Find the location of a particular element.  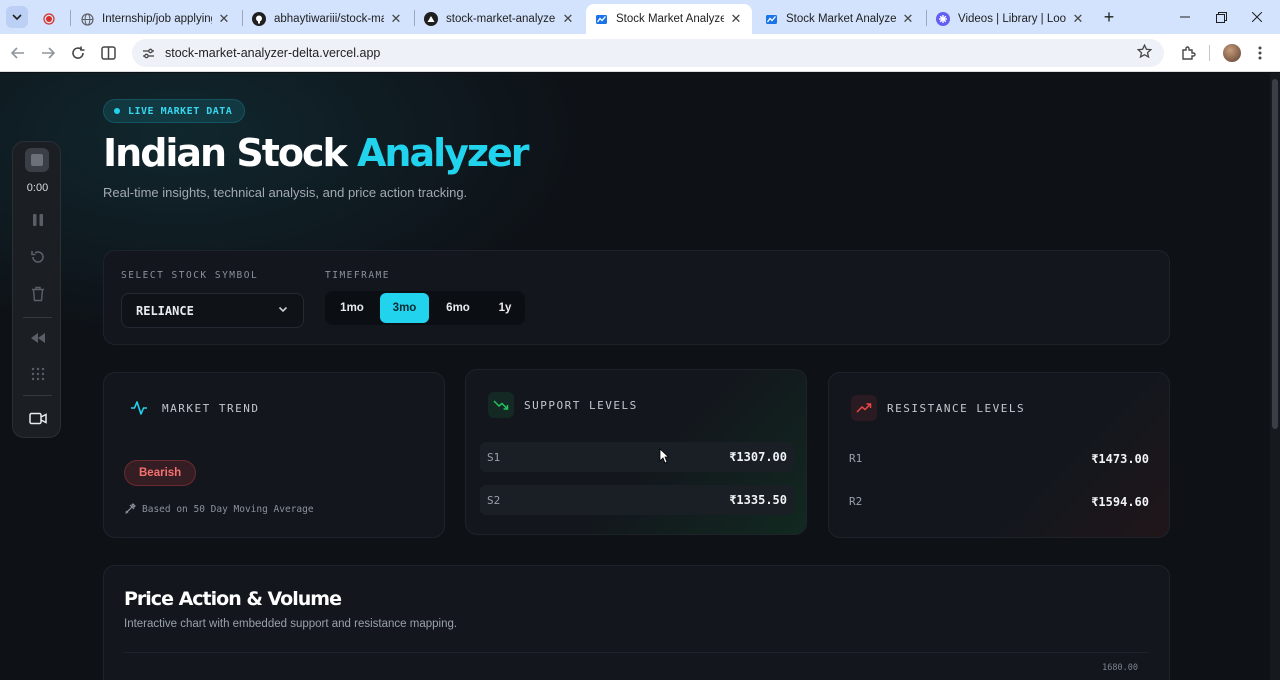

restore-icon is located at coordinates (1221, 17).